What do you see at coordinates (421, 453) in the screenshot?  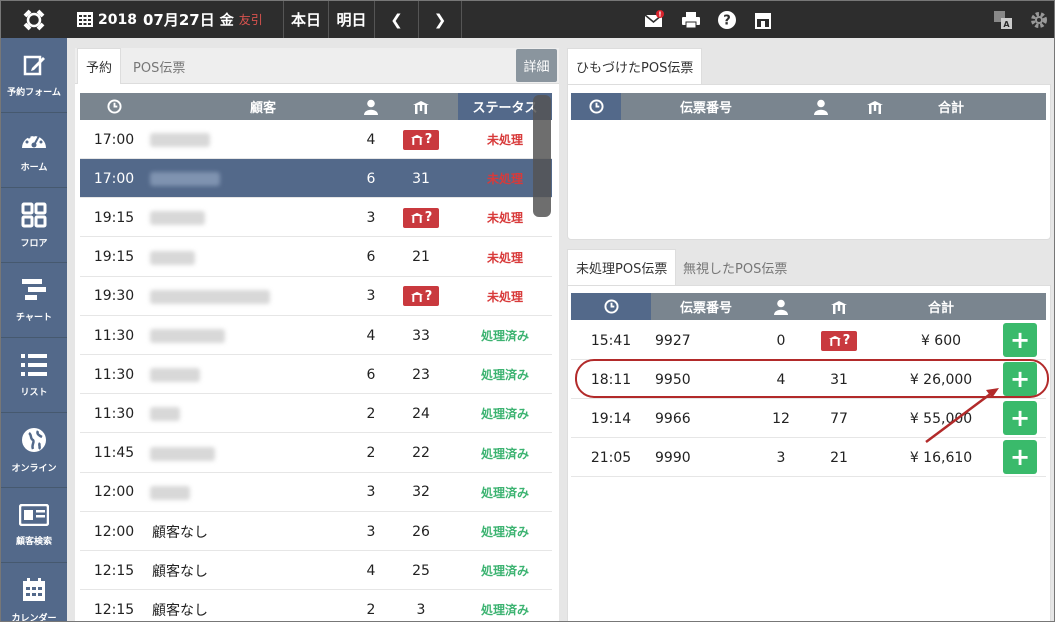 I see `table-number: 22` at bounding box center [421, 453].